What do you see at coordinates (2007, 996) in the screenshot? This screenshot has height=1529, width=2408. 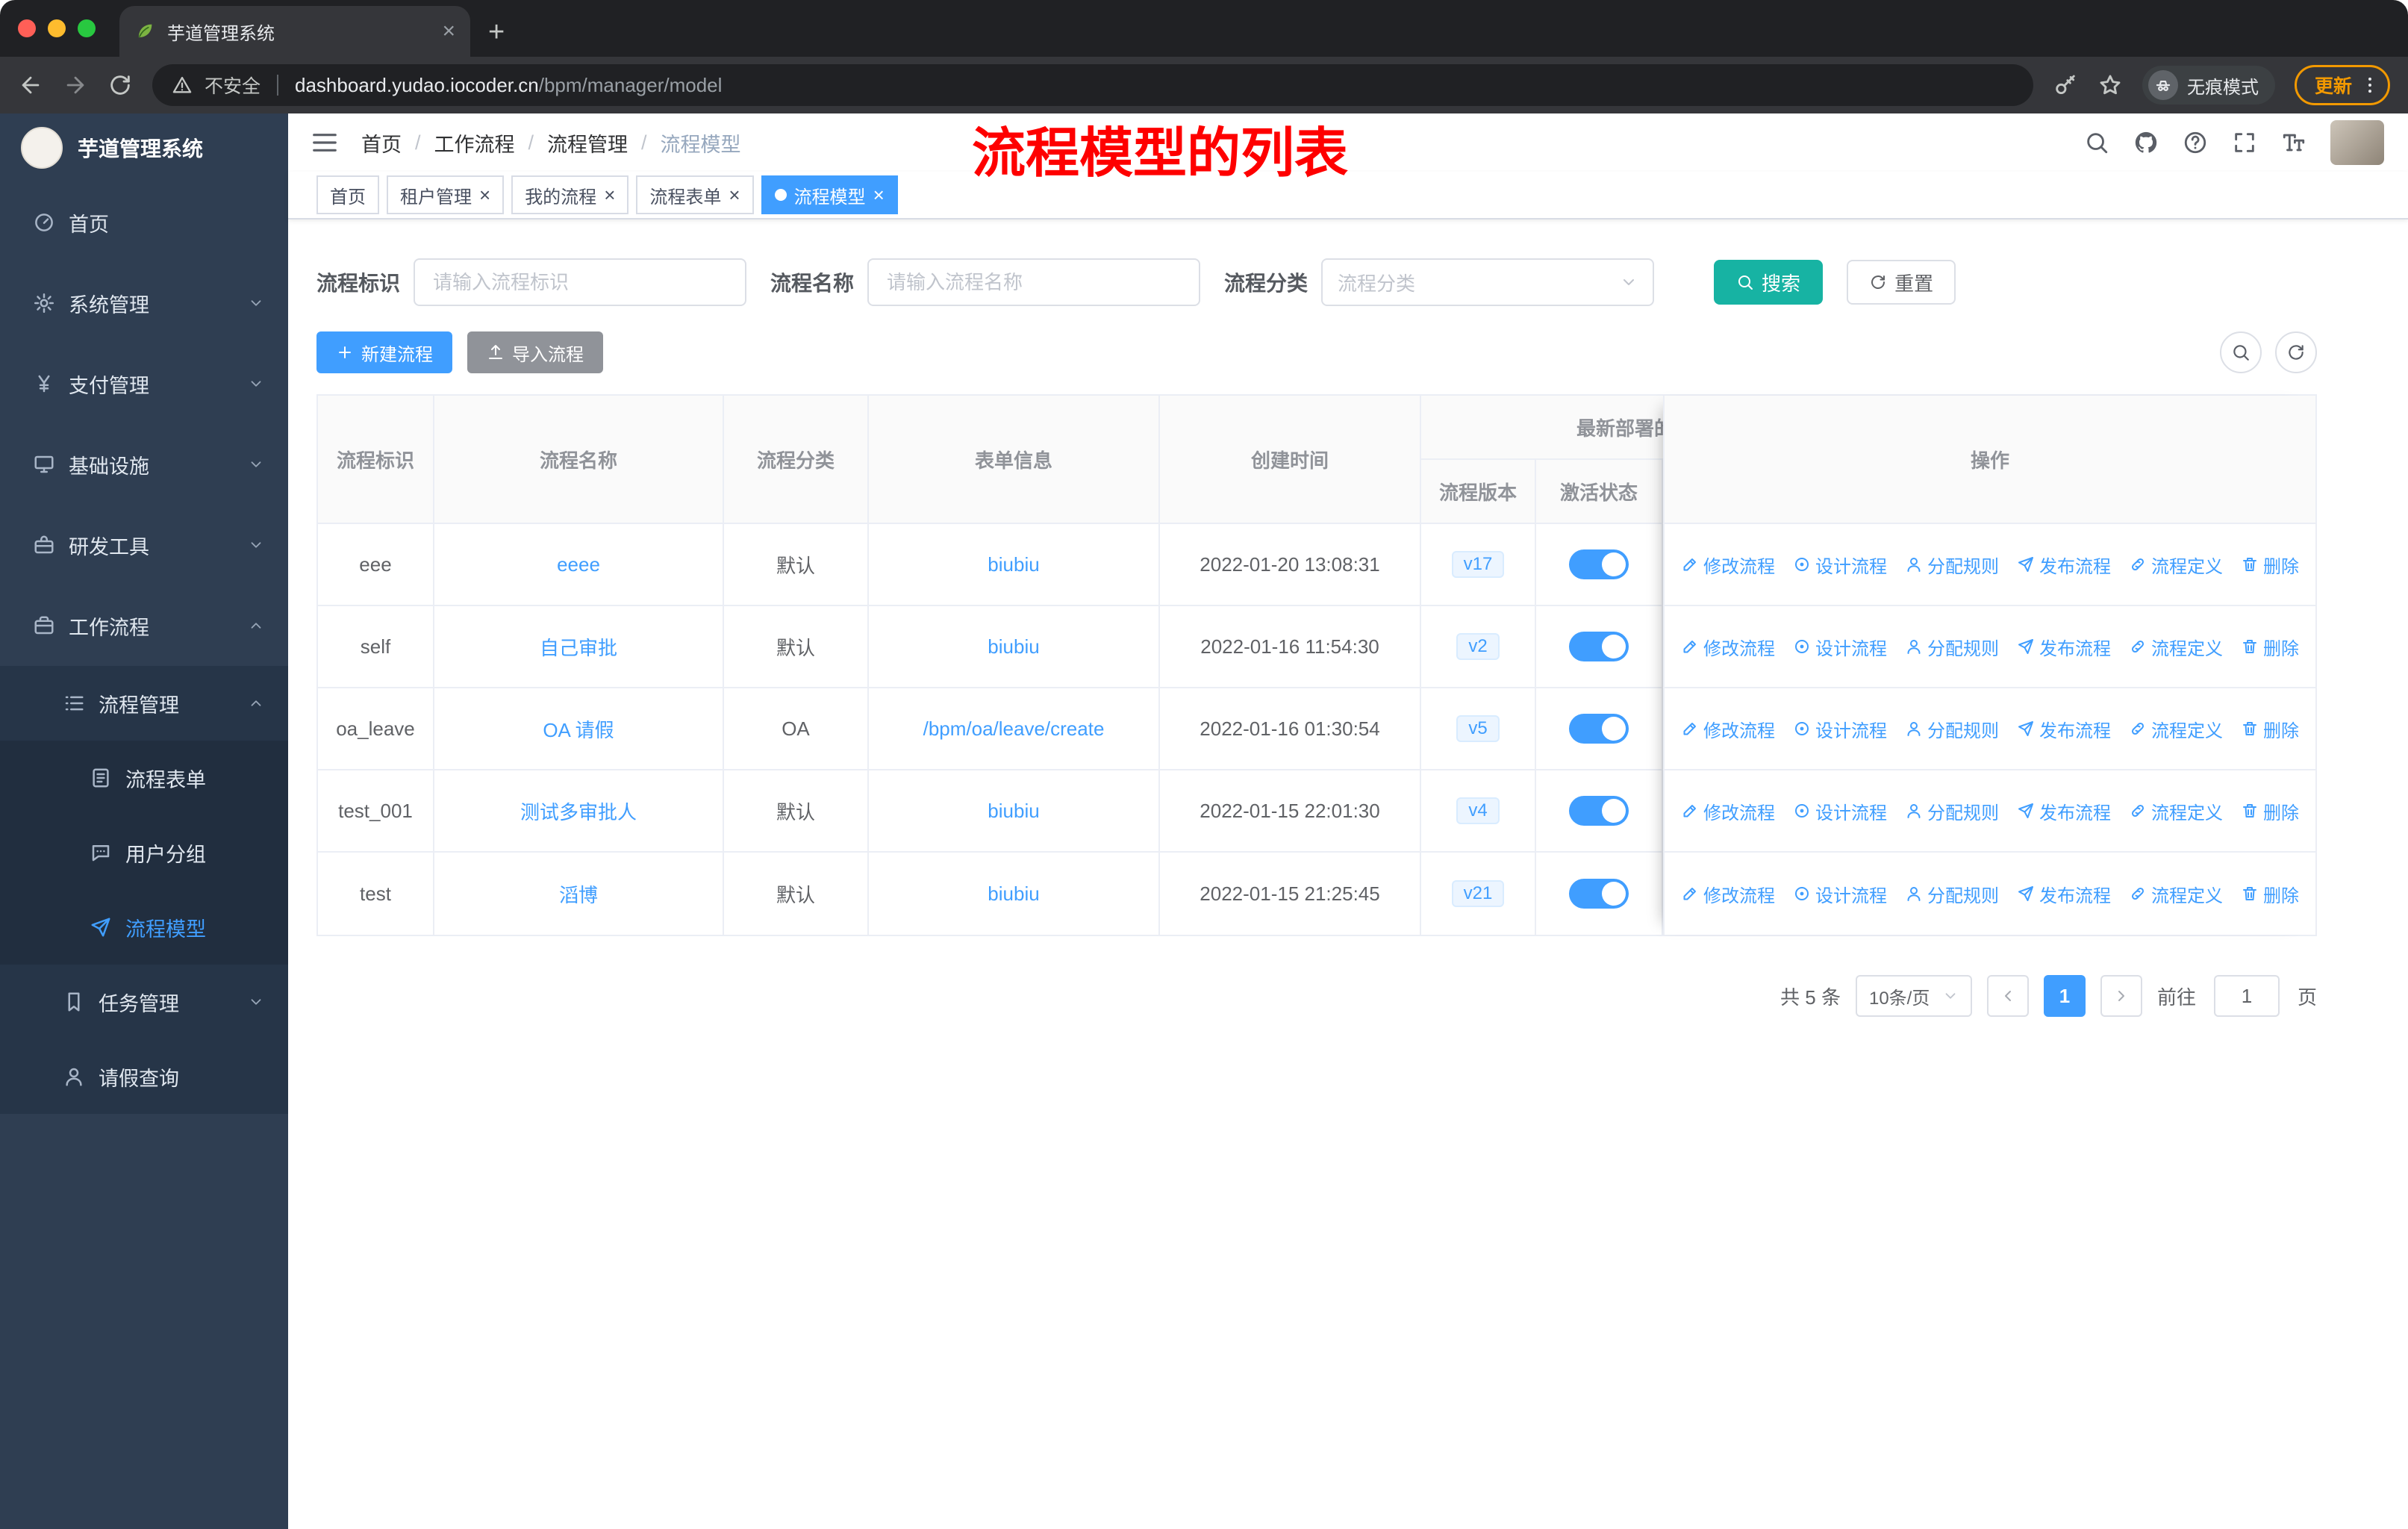 I see `prev-page-button` at bounding box center [2007, 996].